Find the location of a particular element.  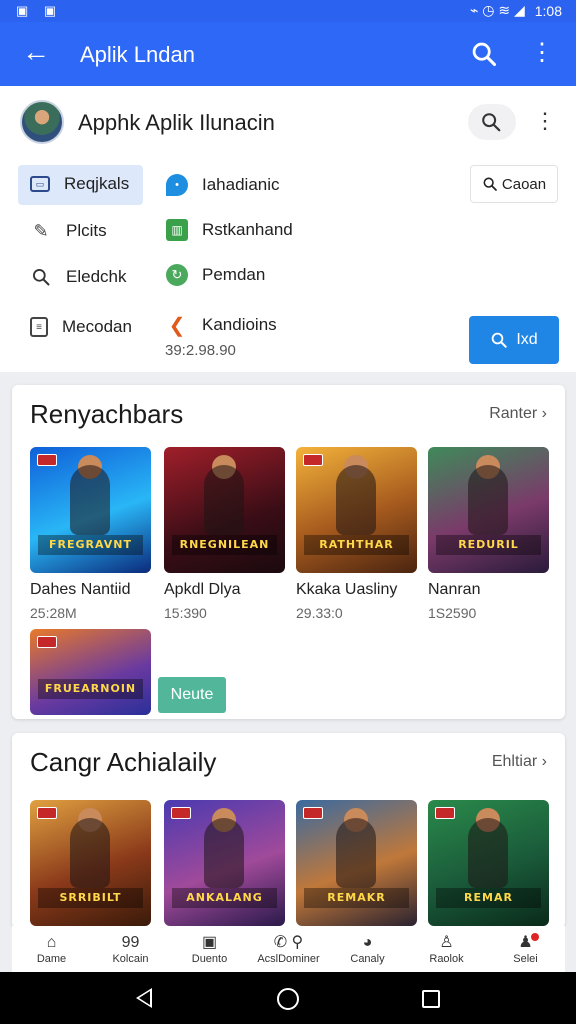

recents-icon is located at coordinates (431, 999).